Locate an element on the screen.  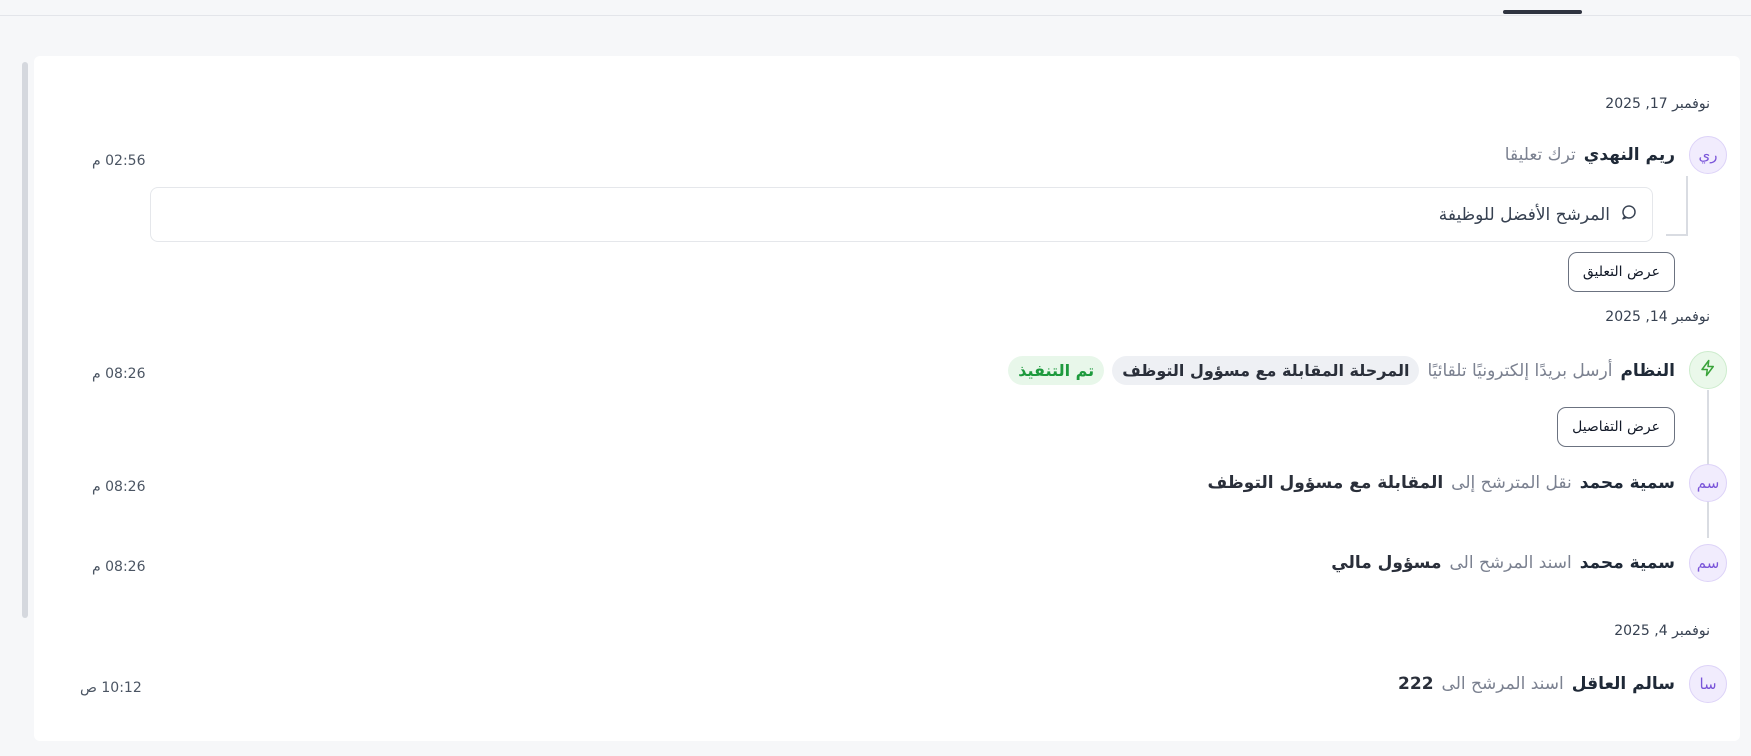
assignee: مسؤول مالي is located at coordinates (1386, 563).